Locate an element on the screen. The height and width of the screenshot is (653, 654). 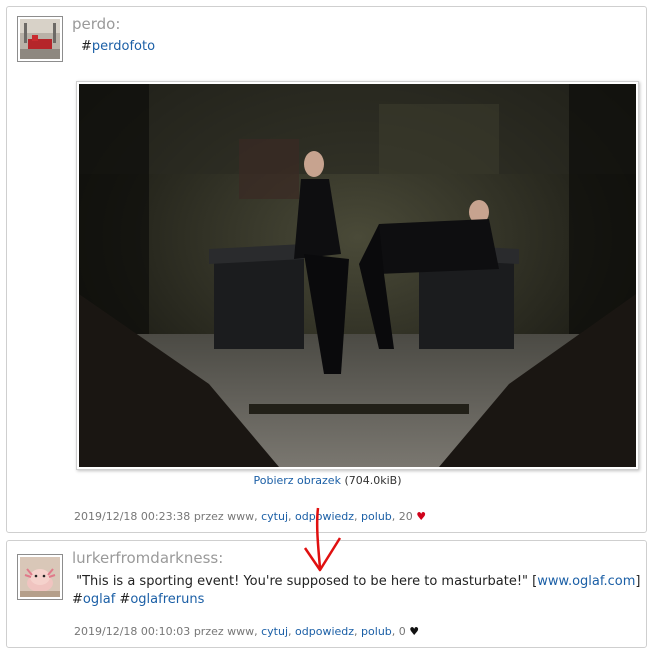
link-bracket-close: ] is located at coordinates (638, 581).